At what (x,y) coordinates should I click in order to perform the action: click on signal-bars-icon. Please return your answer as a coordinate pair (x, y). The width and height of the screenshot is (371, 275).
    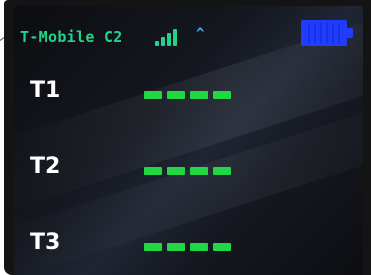
    Looking at the image, I should click on (168, 37).